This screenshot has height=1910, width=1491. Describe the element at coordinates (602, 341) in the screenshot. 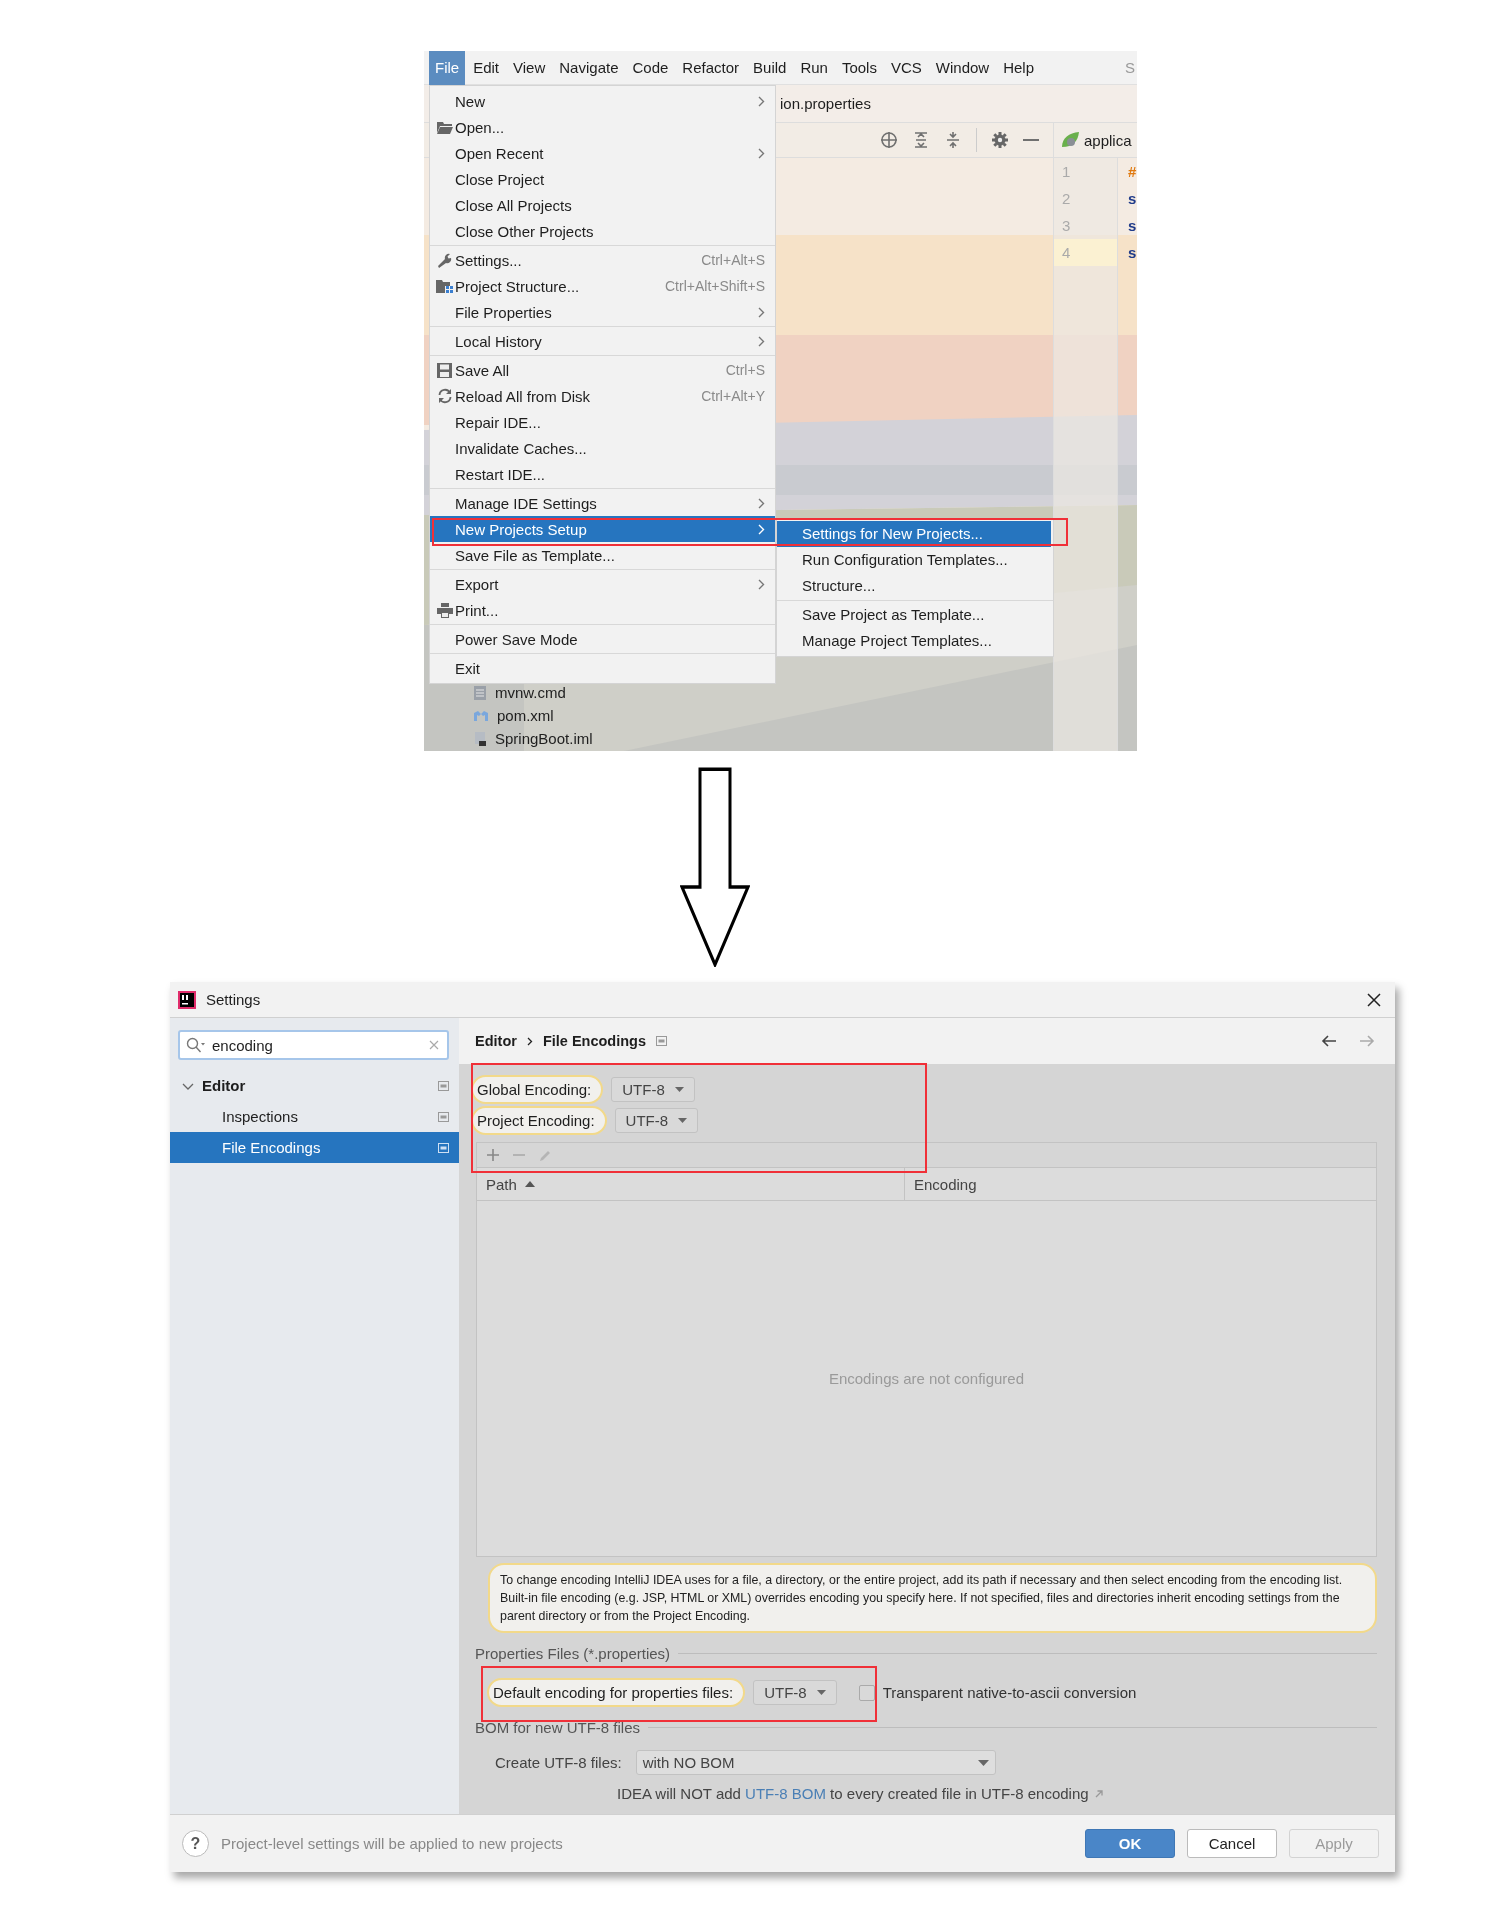

I see `menu-item: Local History` at that location.